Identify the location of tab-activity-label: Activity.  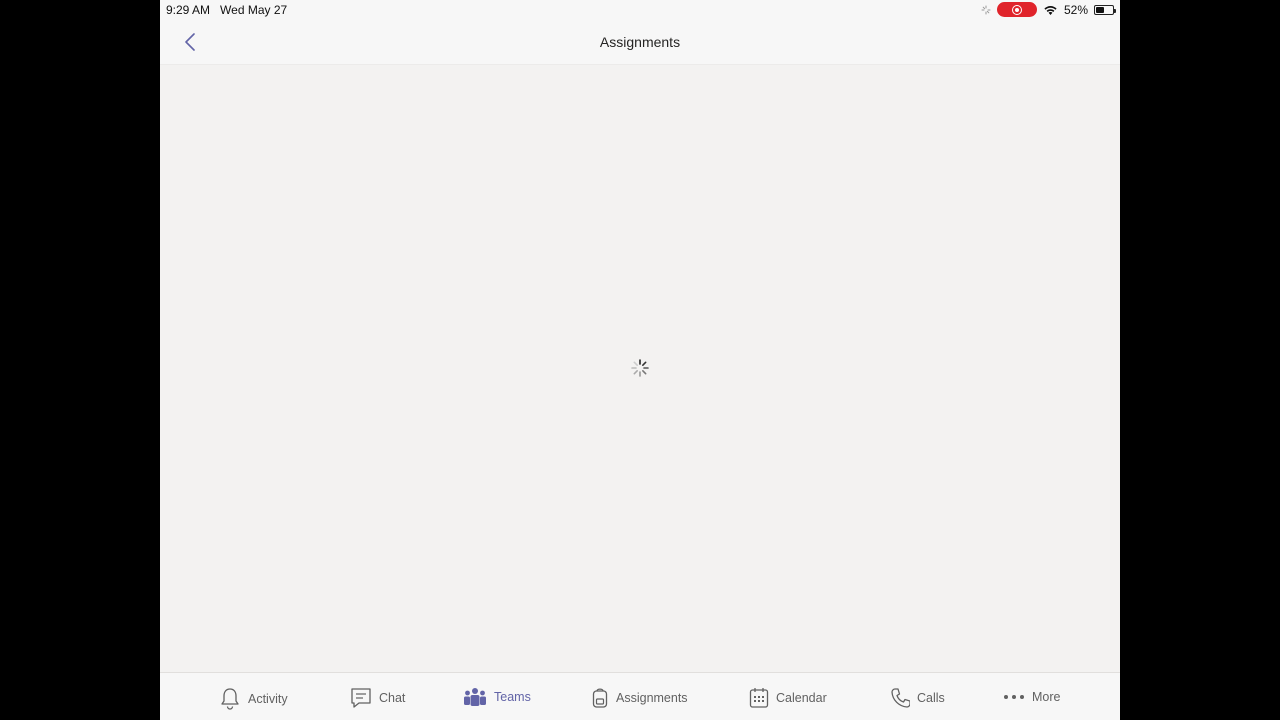
(268, 699).